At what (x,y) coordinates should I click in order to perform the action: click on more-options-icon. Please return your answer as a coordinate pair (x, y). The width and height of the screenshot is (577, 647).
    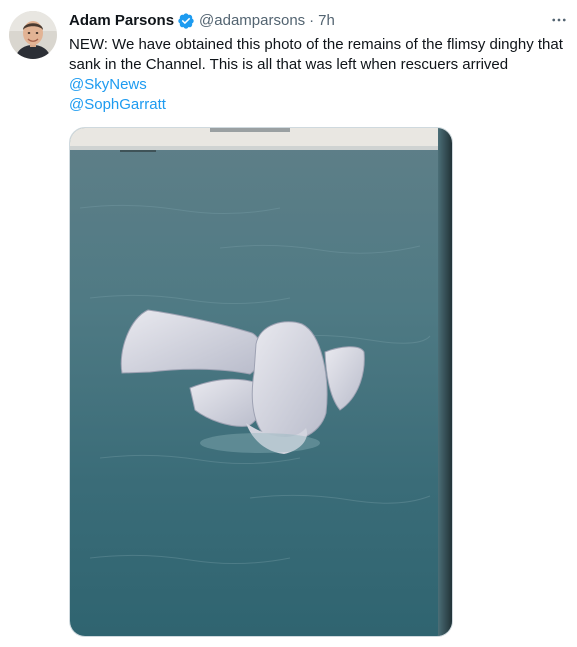
    Looking at the image, I should click on (559, 20).